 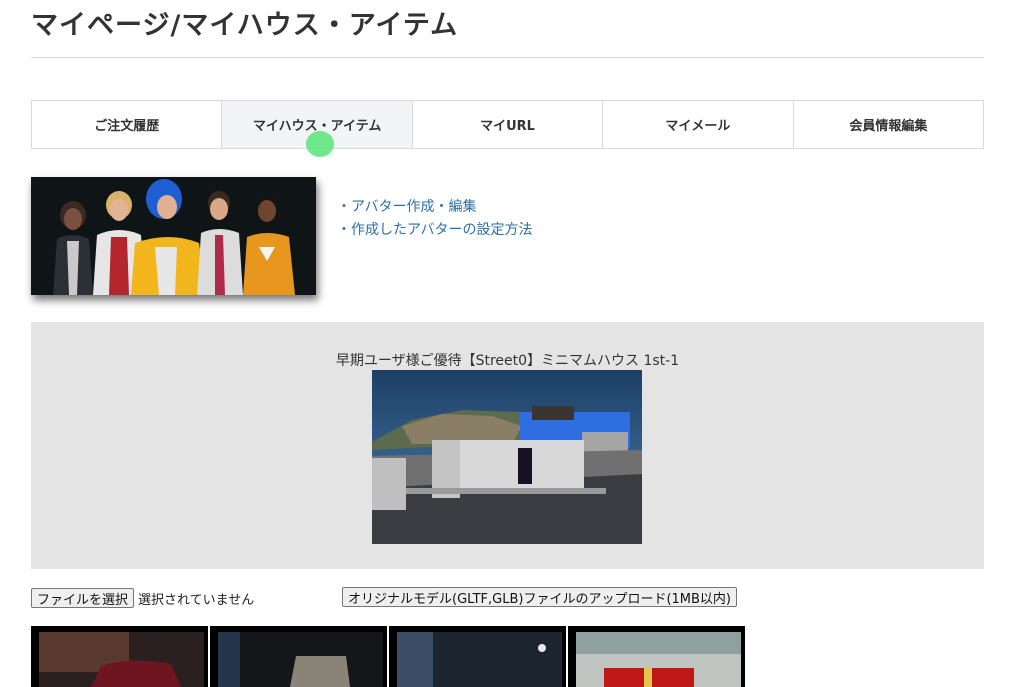 I want to click on avatar-create-edit-link: ・アバター作成・編集, so click(x=434, y=207).